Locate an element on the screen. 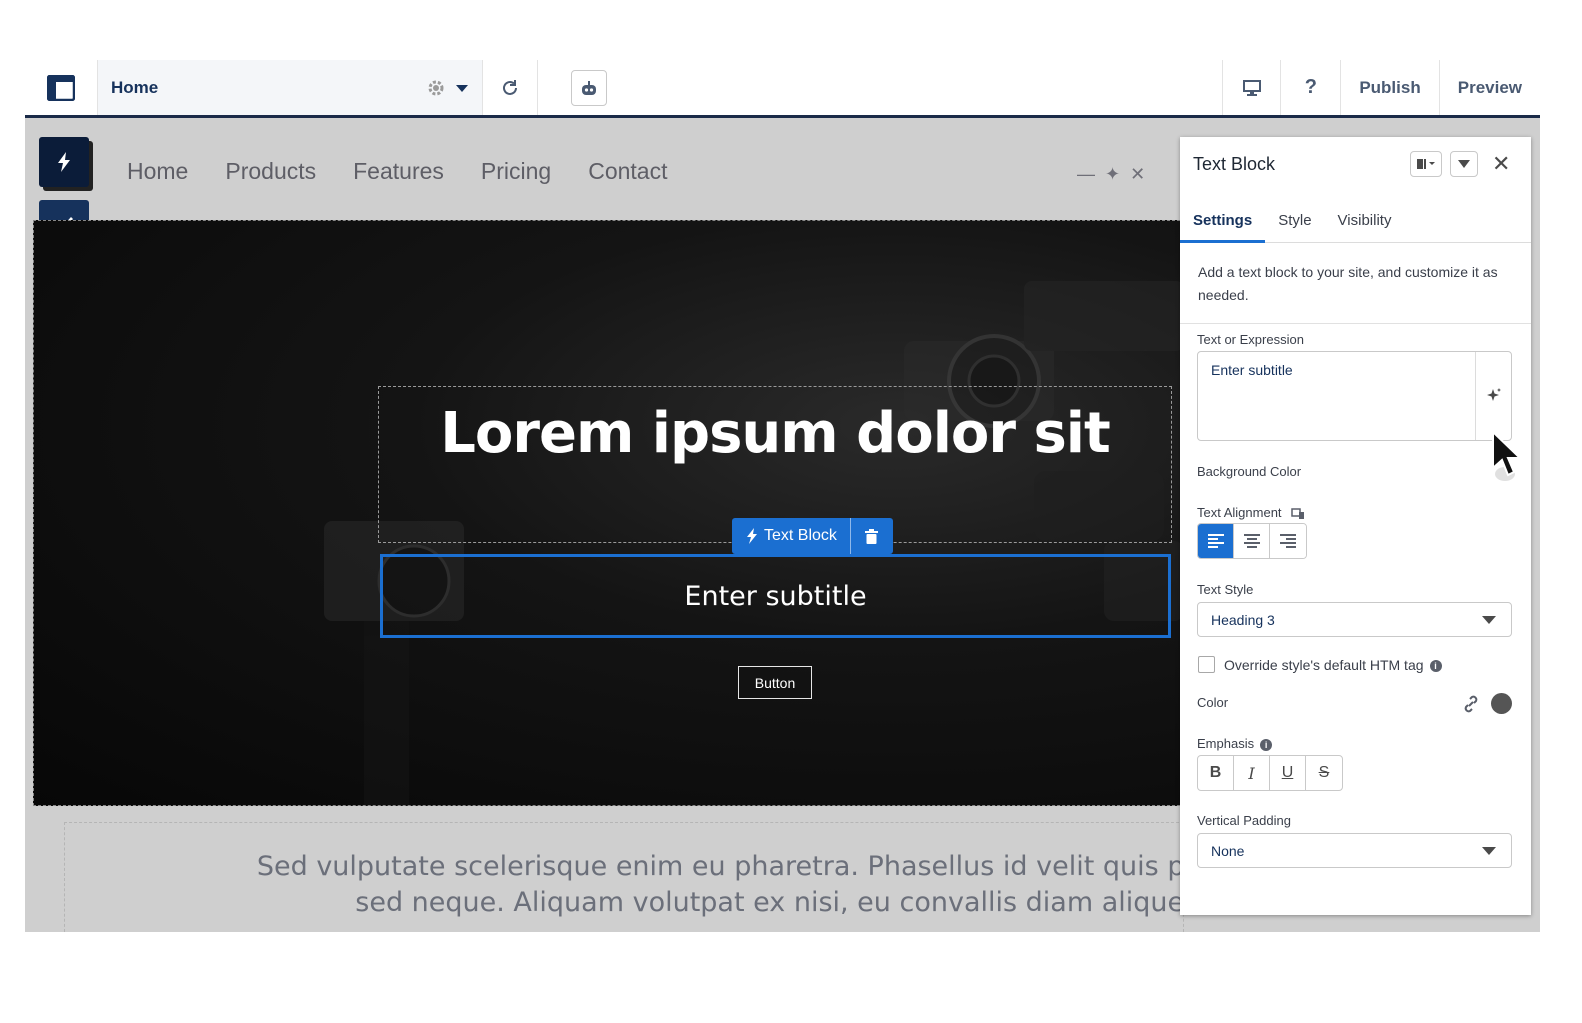  vertical-padding-select: None is located at coordinates (1354, 850).